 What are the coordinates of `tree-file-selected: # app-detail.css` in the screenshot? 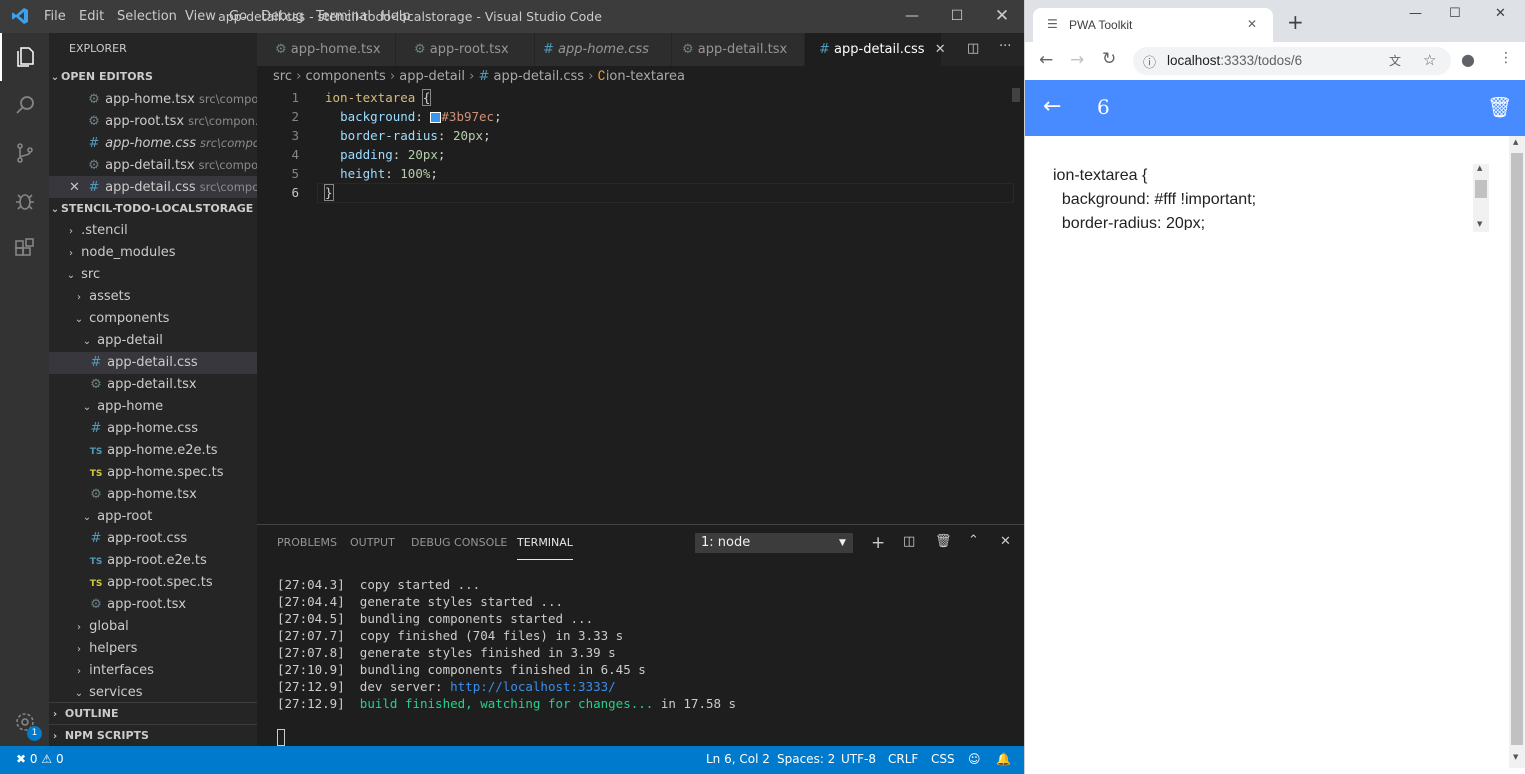 It's located at (153, 363).